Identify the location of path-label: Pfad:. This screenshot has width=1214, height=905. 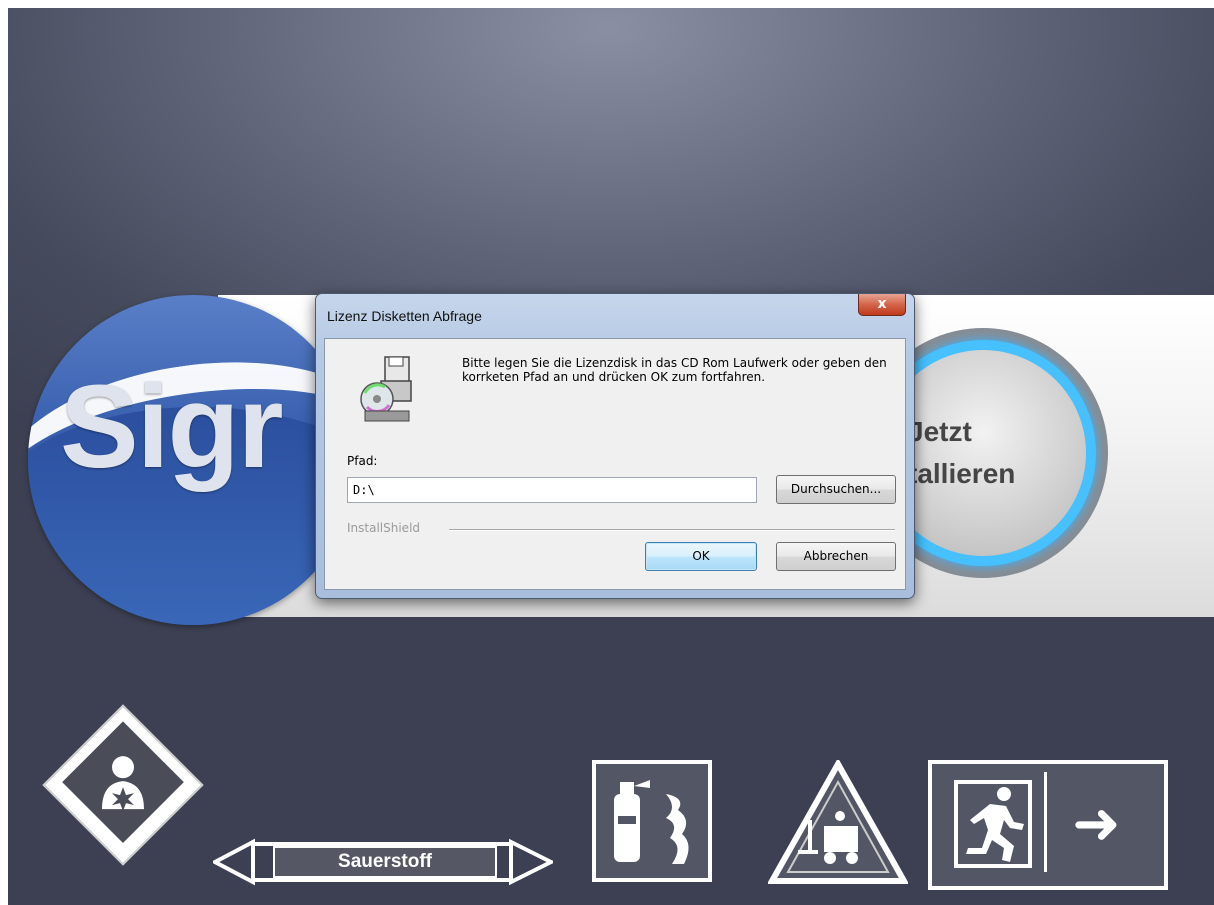
(362, 461).